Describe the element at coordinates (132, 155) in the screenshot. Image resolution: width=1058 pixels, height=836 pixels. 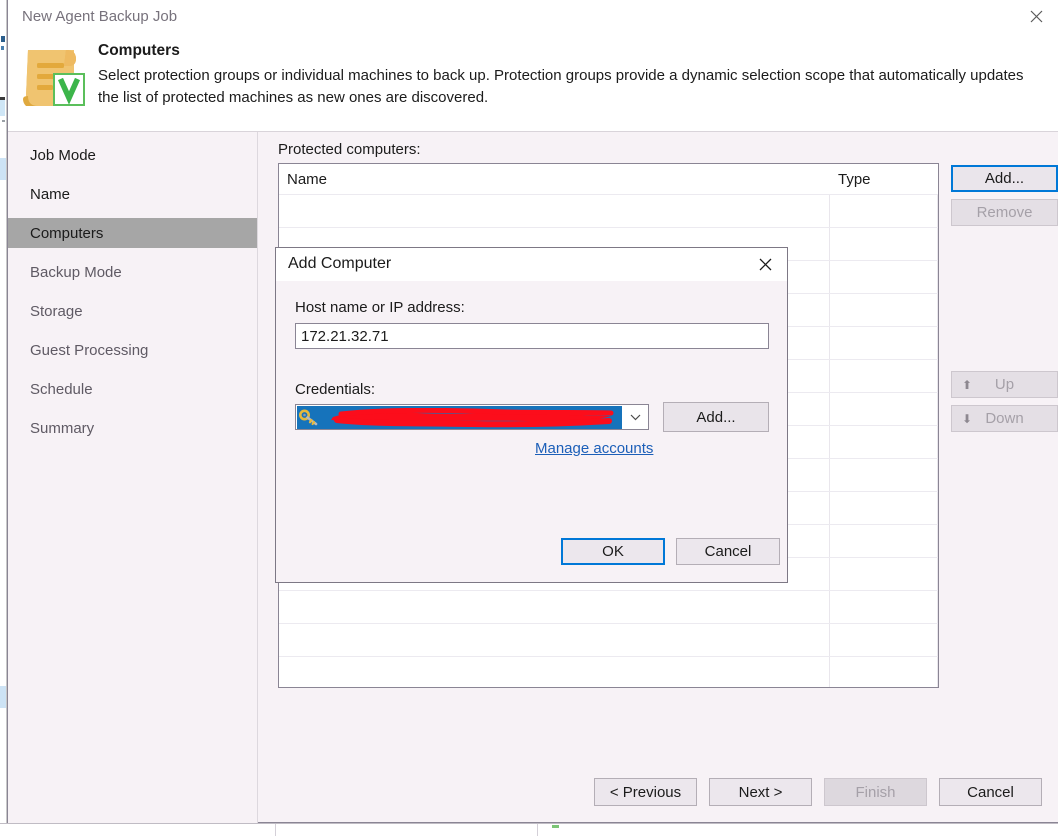
I see `sidebar-item-job-mode: Job Mode` at that location.